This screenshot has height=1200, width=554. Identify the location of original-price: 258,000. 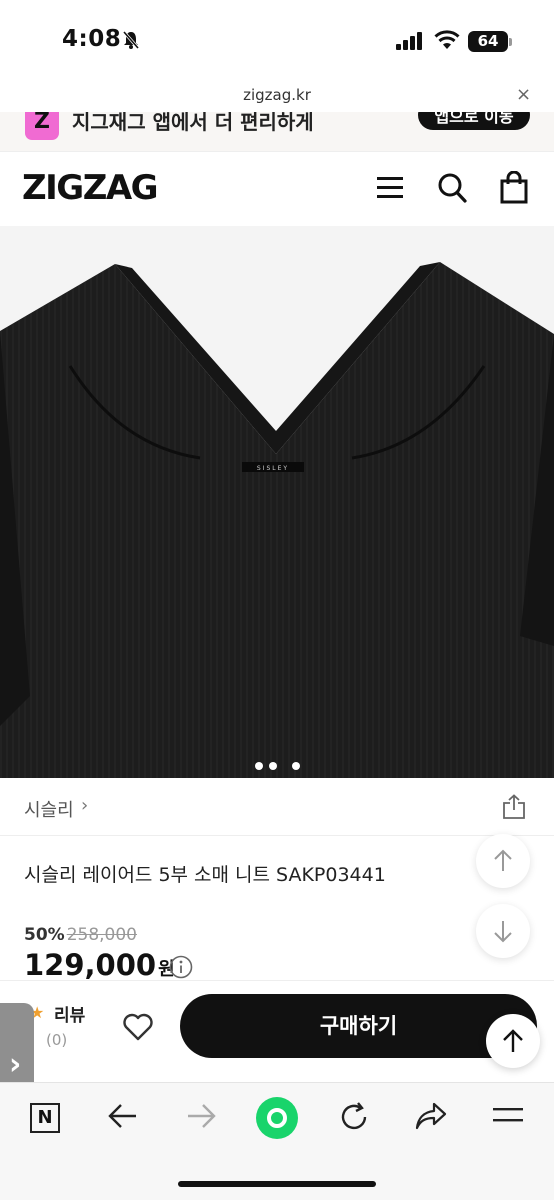
(102, 935).